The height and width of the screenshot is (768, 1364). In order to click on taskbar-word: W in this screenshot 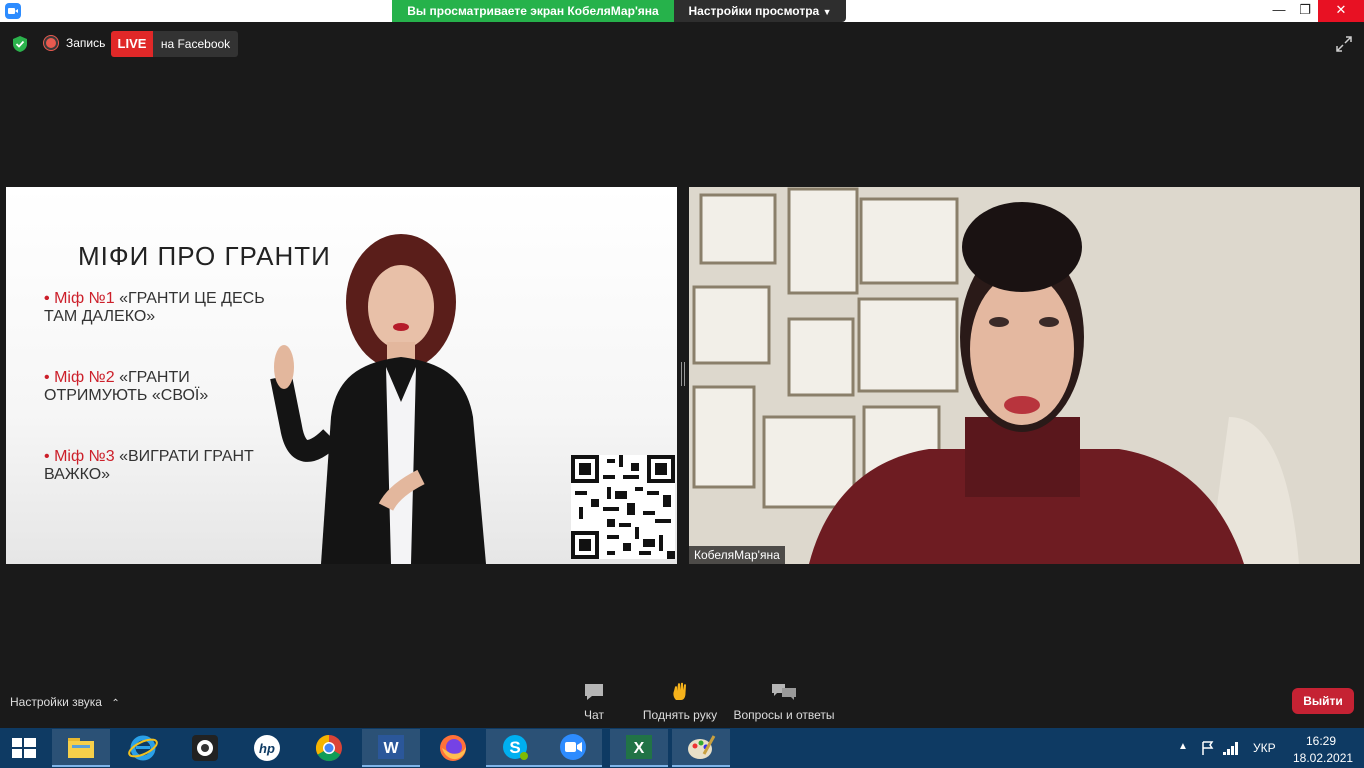, I will do `click(391, 748)`.